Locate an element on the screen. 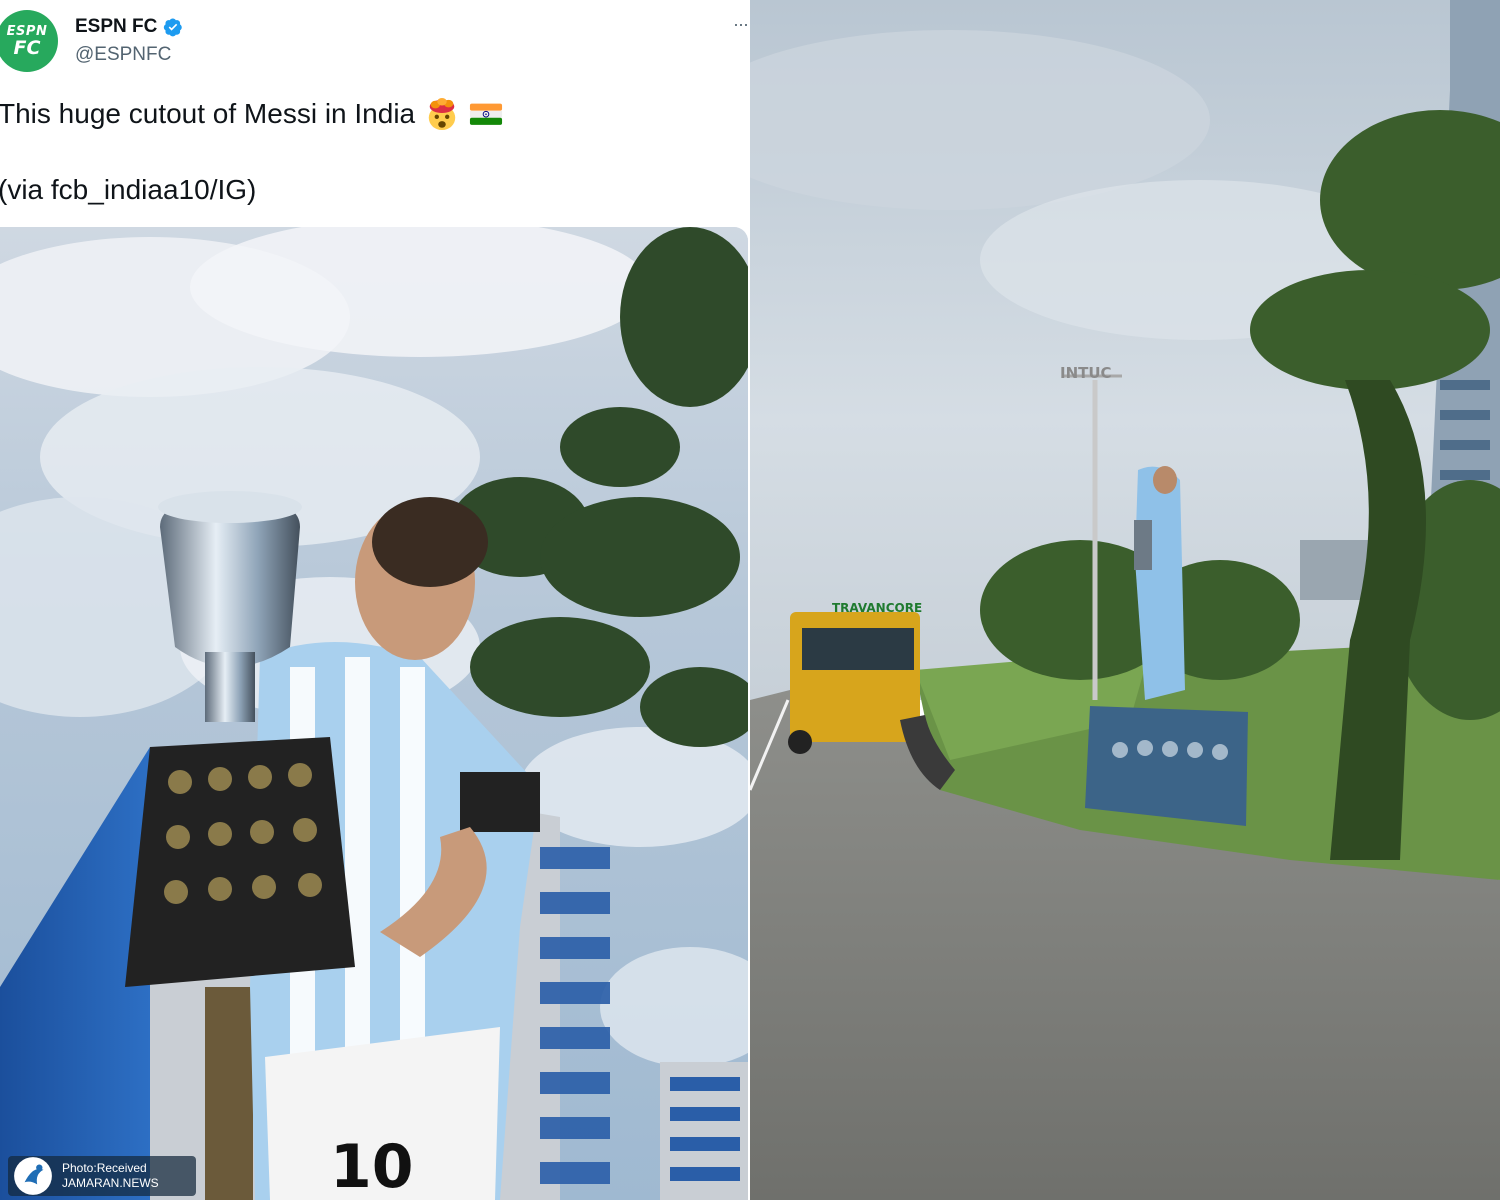 Image resolution: width=1500 pixels, height=1200 pixels. exploding-head-emoji-icon is located at coordinates (442, 114).